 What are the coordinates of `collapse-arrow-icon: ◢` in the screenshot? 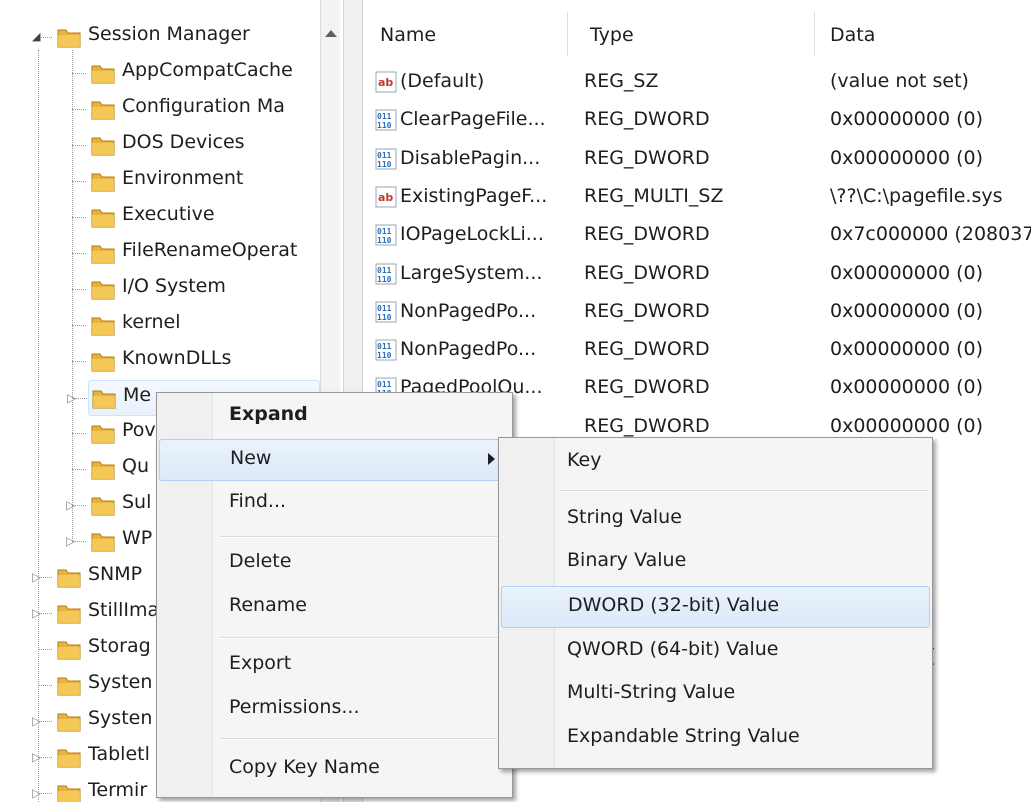 It's located at (38, 37).